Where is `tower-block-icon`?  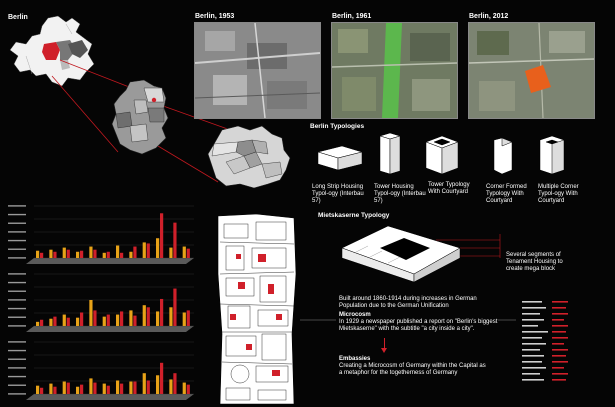 tower-block-icon is located at coordinates (390, 153).